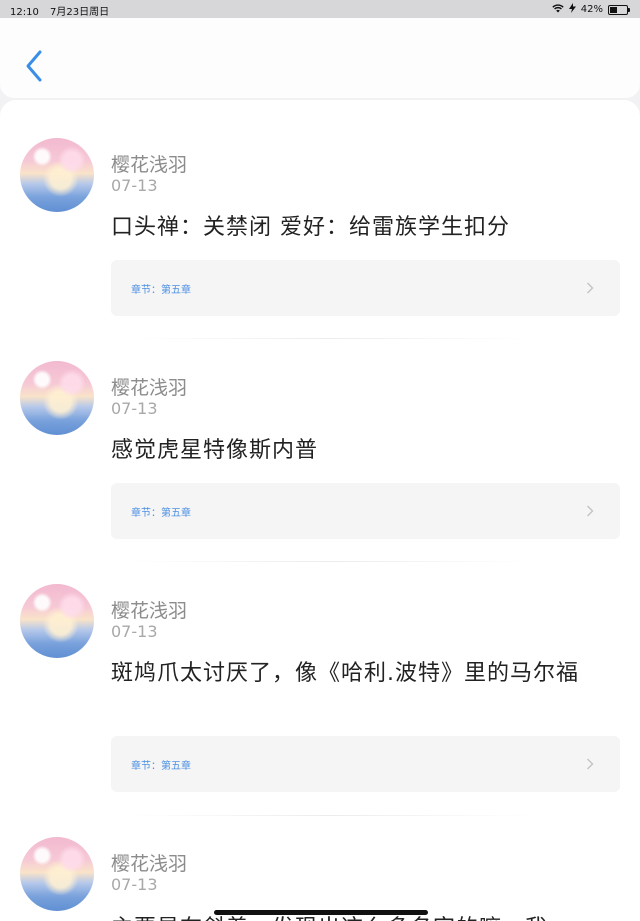 The height and width of the screenshot is (921, 640). Describe the element at coordinates (310, 227) in the screenshot. I see `comment-content: 口头禅：关禁闭 爱好：给雷族学生扣分` at that location.